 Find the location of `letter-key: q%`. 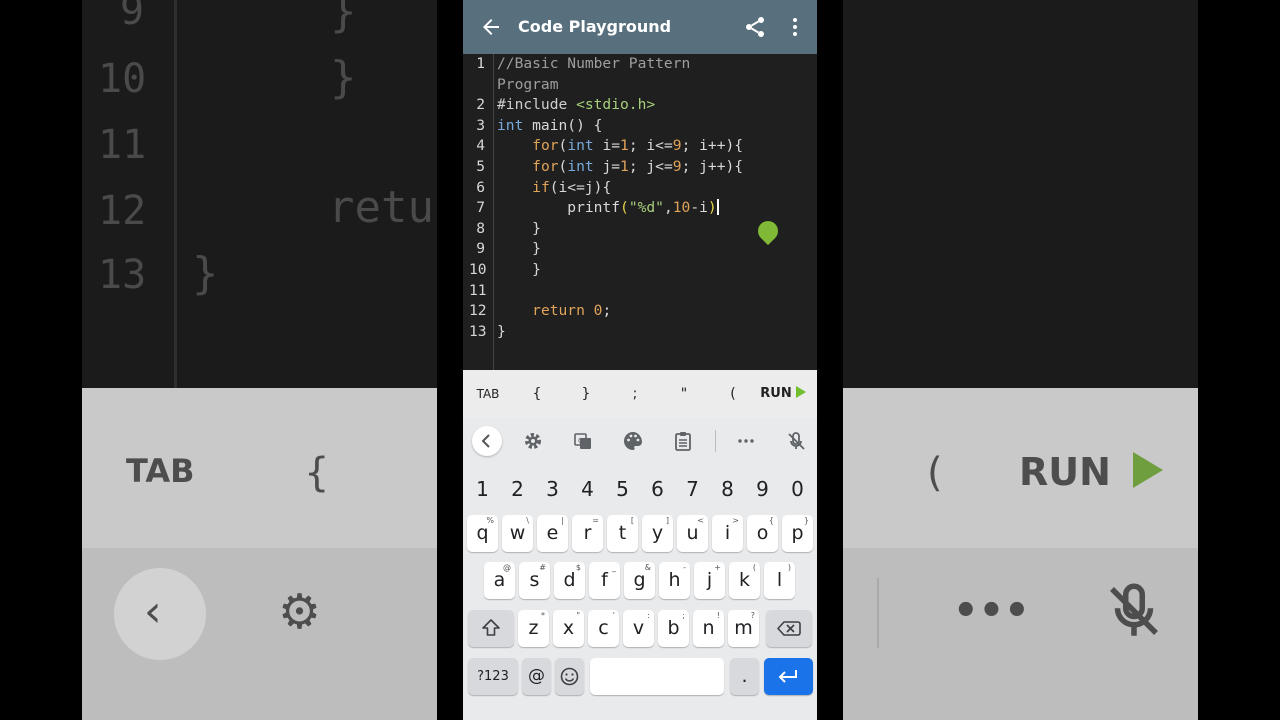

letter-key: q% is located at coordinates (482, 533).